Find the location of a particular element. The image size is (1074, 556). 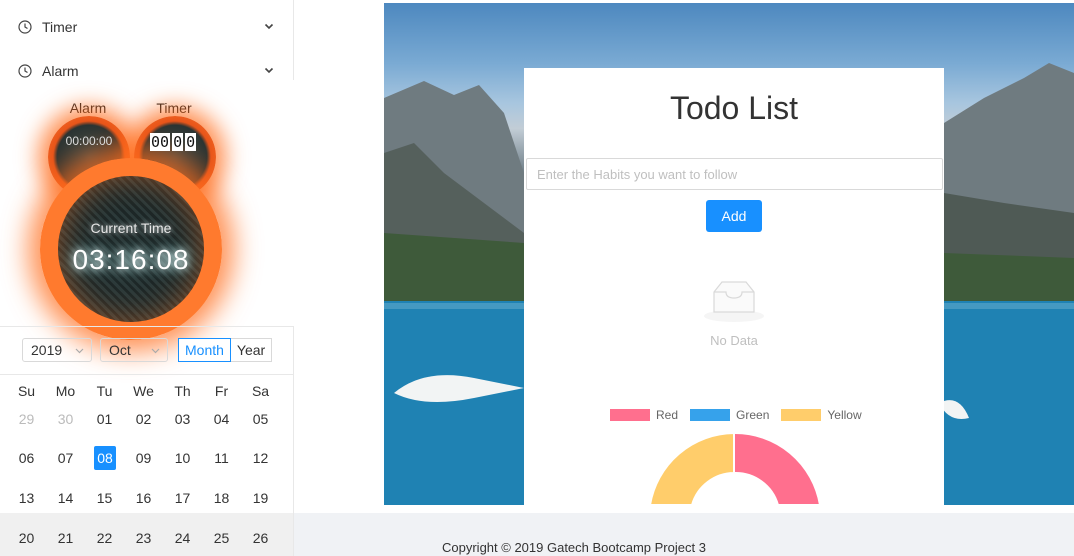

chart-slice-red is located at coordinates (777, 468).